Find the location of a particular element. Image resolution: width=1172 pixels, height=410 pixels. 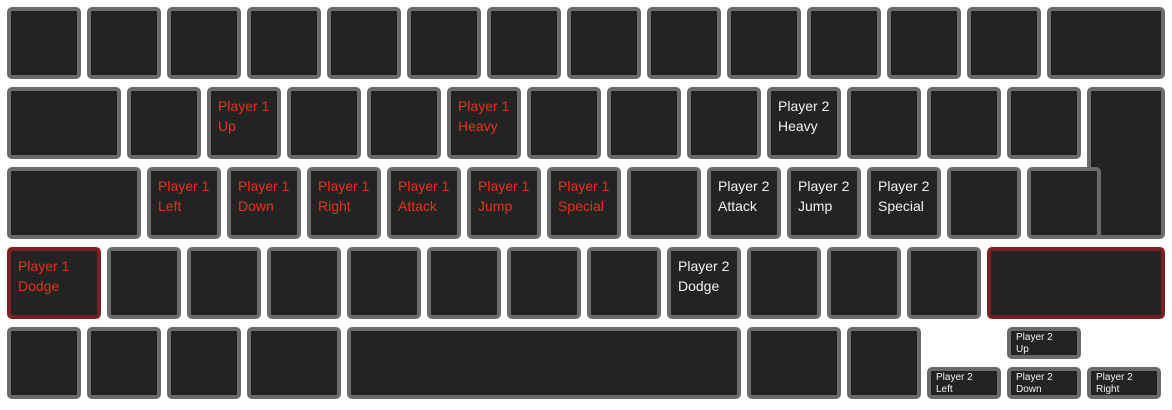

key-caps is located at coordinates (74, 203).